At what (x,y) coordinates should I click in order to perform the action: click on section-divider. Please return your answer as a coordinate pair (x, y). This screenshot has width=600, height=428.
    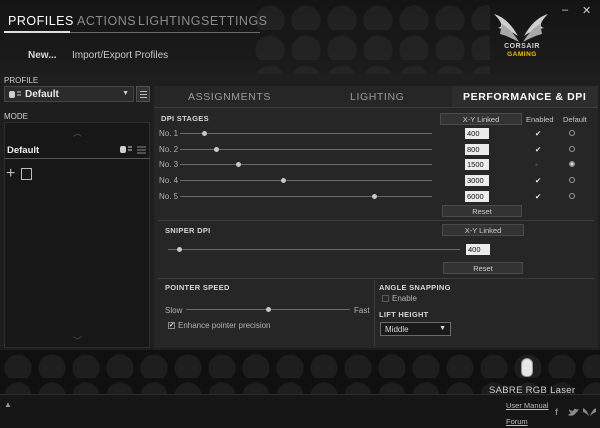
    Looking at the image, I should click on (376, 220).